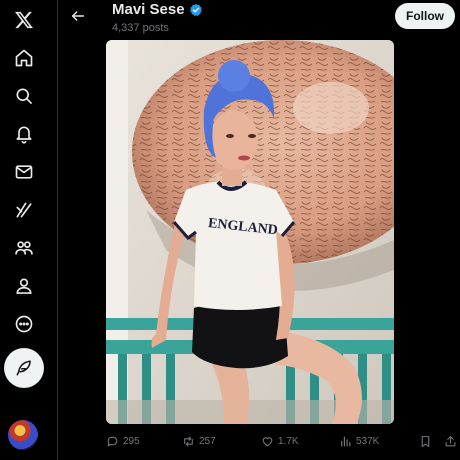 The image size is (460, 460). I want to click on like-button: 1.7K, so click(280, 441).